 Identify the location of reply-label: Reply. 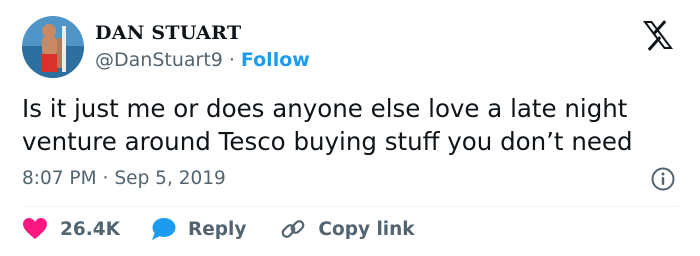
(217, 229).